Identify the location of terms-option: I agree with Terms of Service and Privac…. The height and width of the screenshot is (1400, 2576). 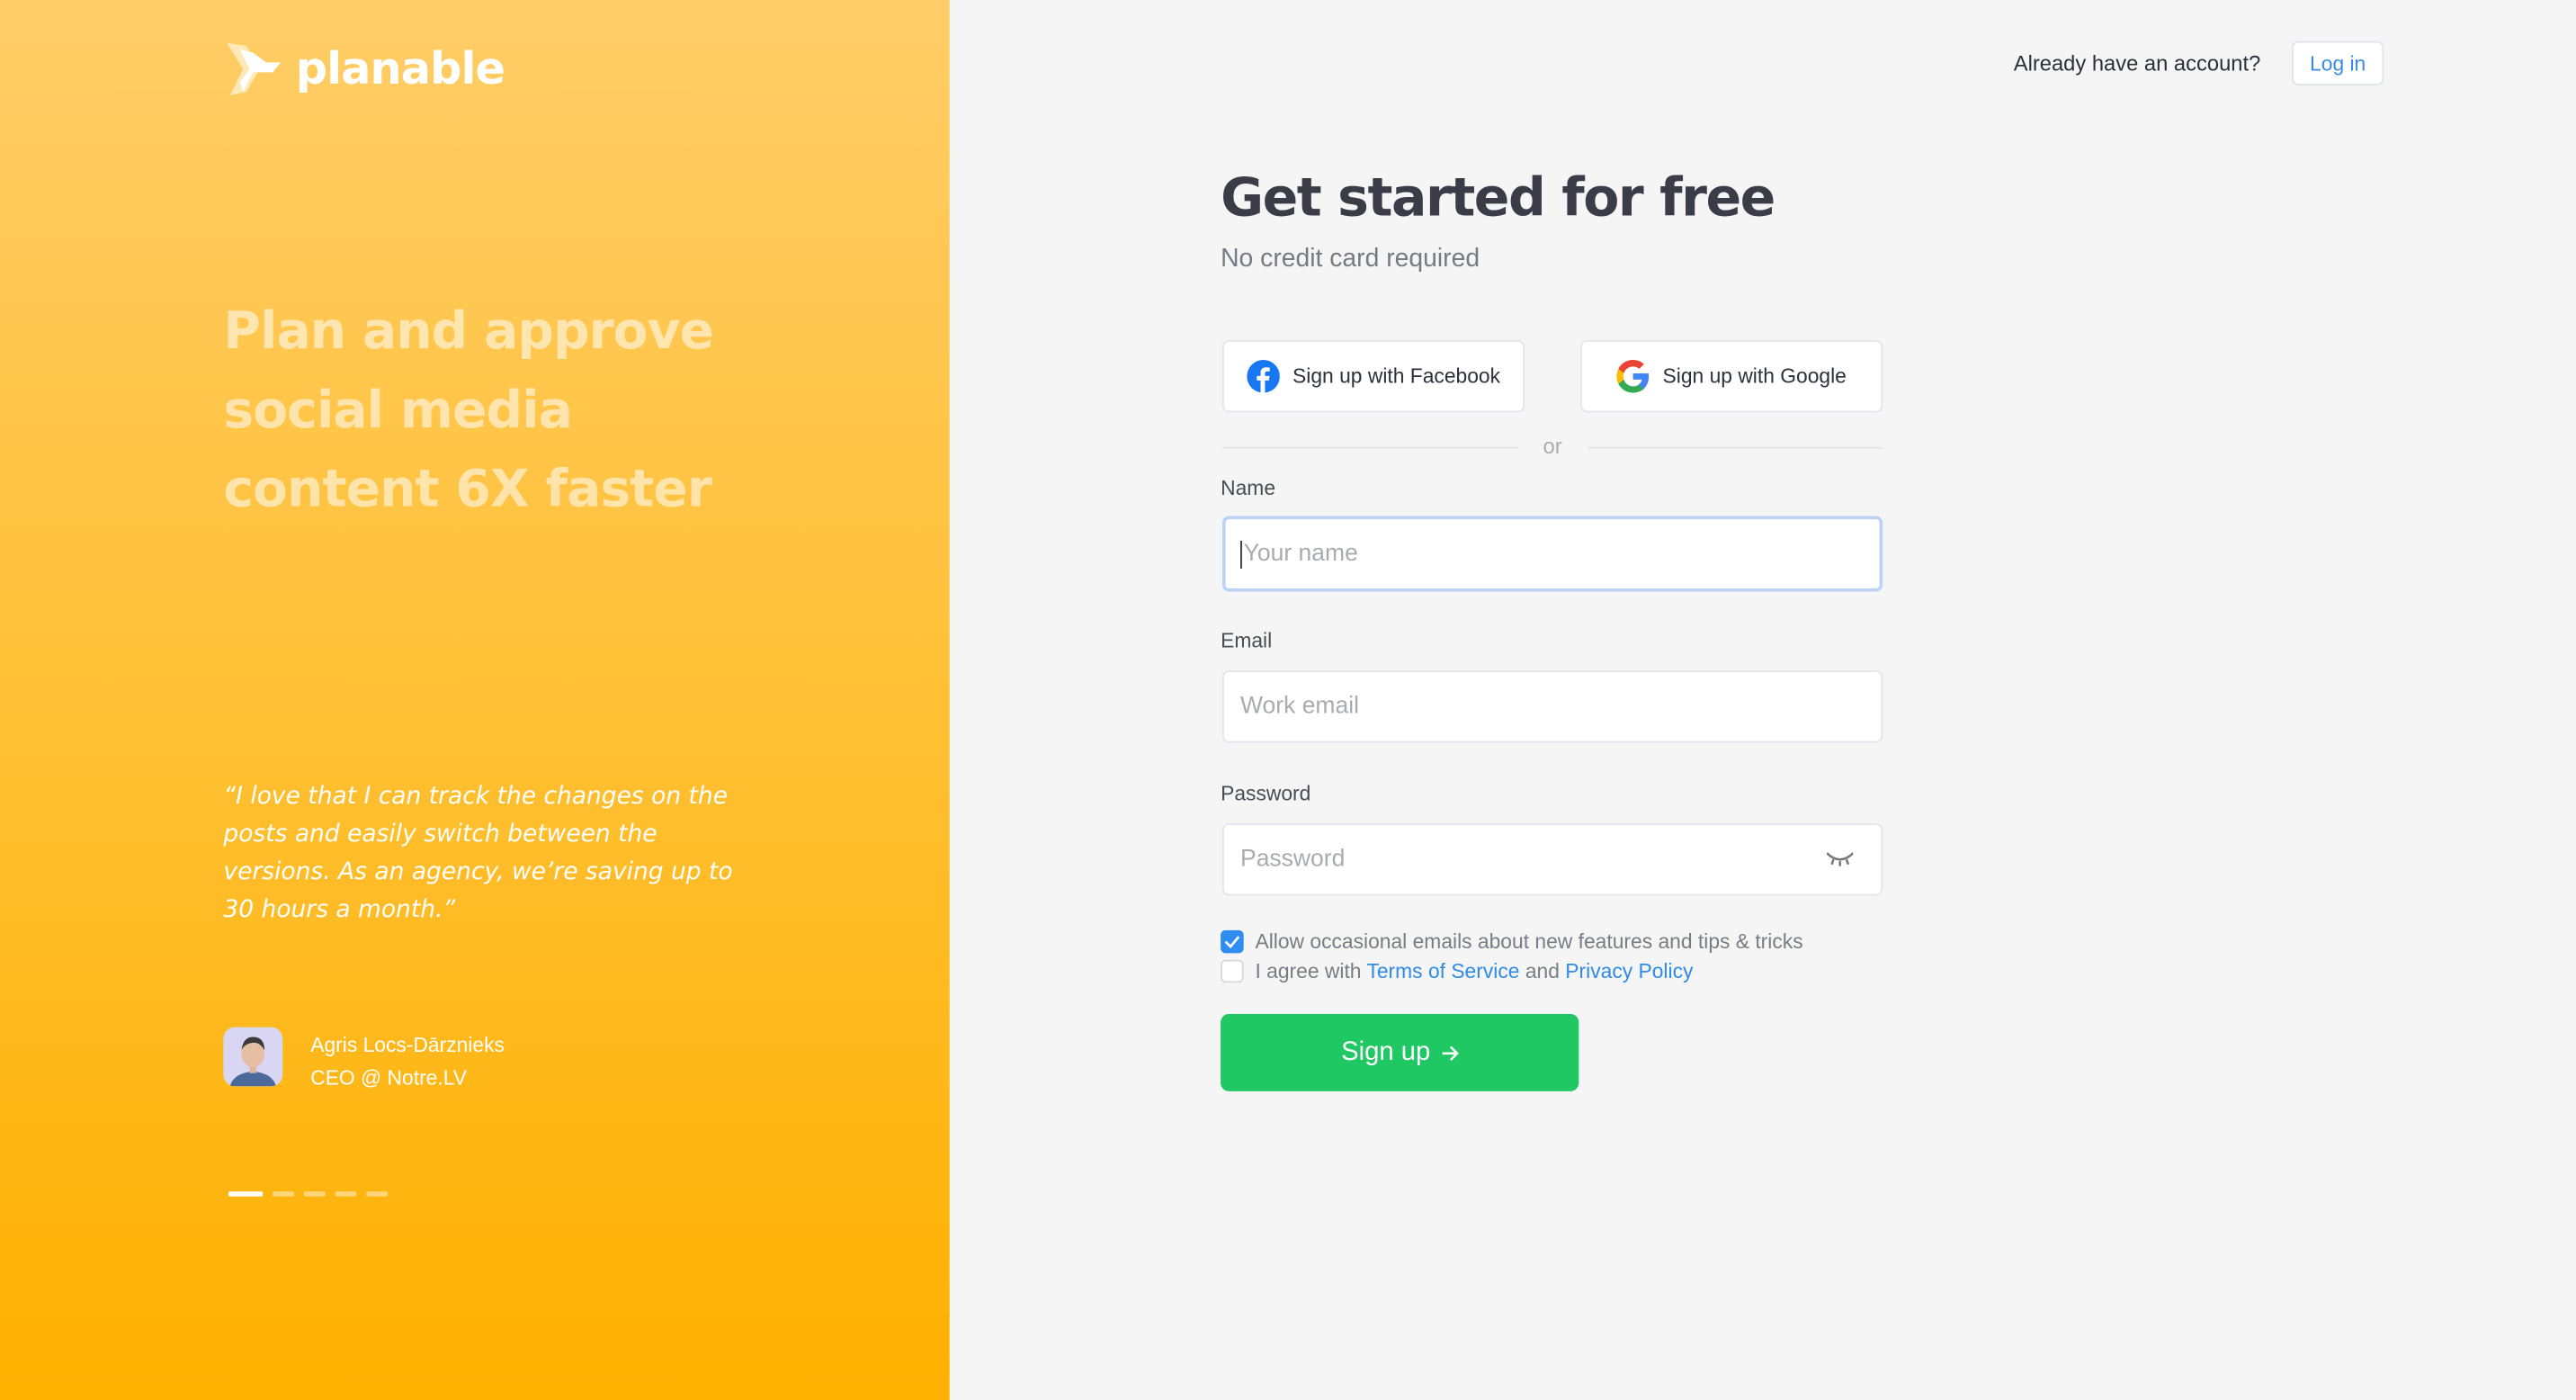
(1457, 971).